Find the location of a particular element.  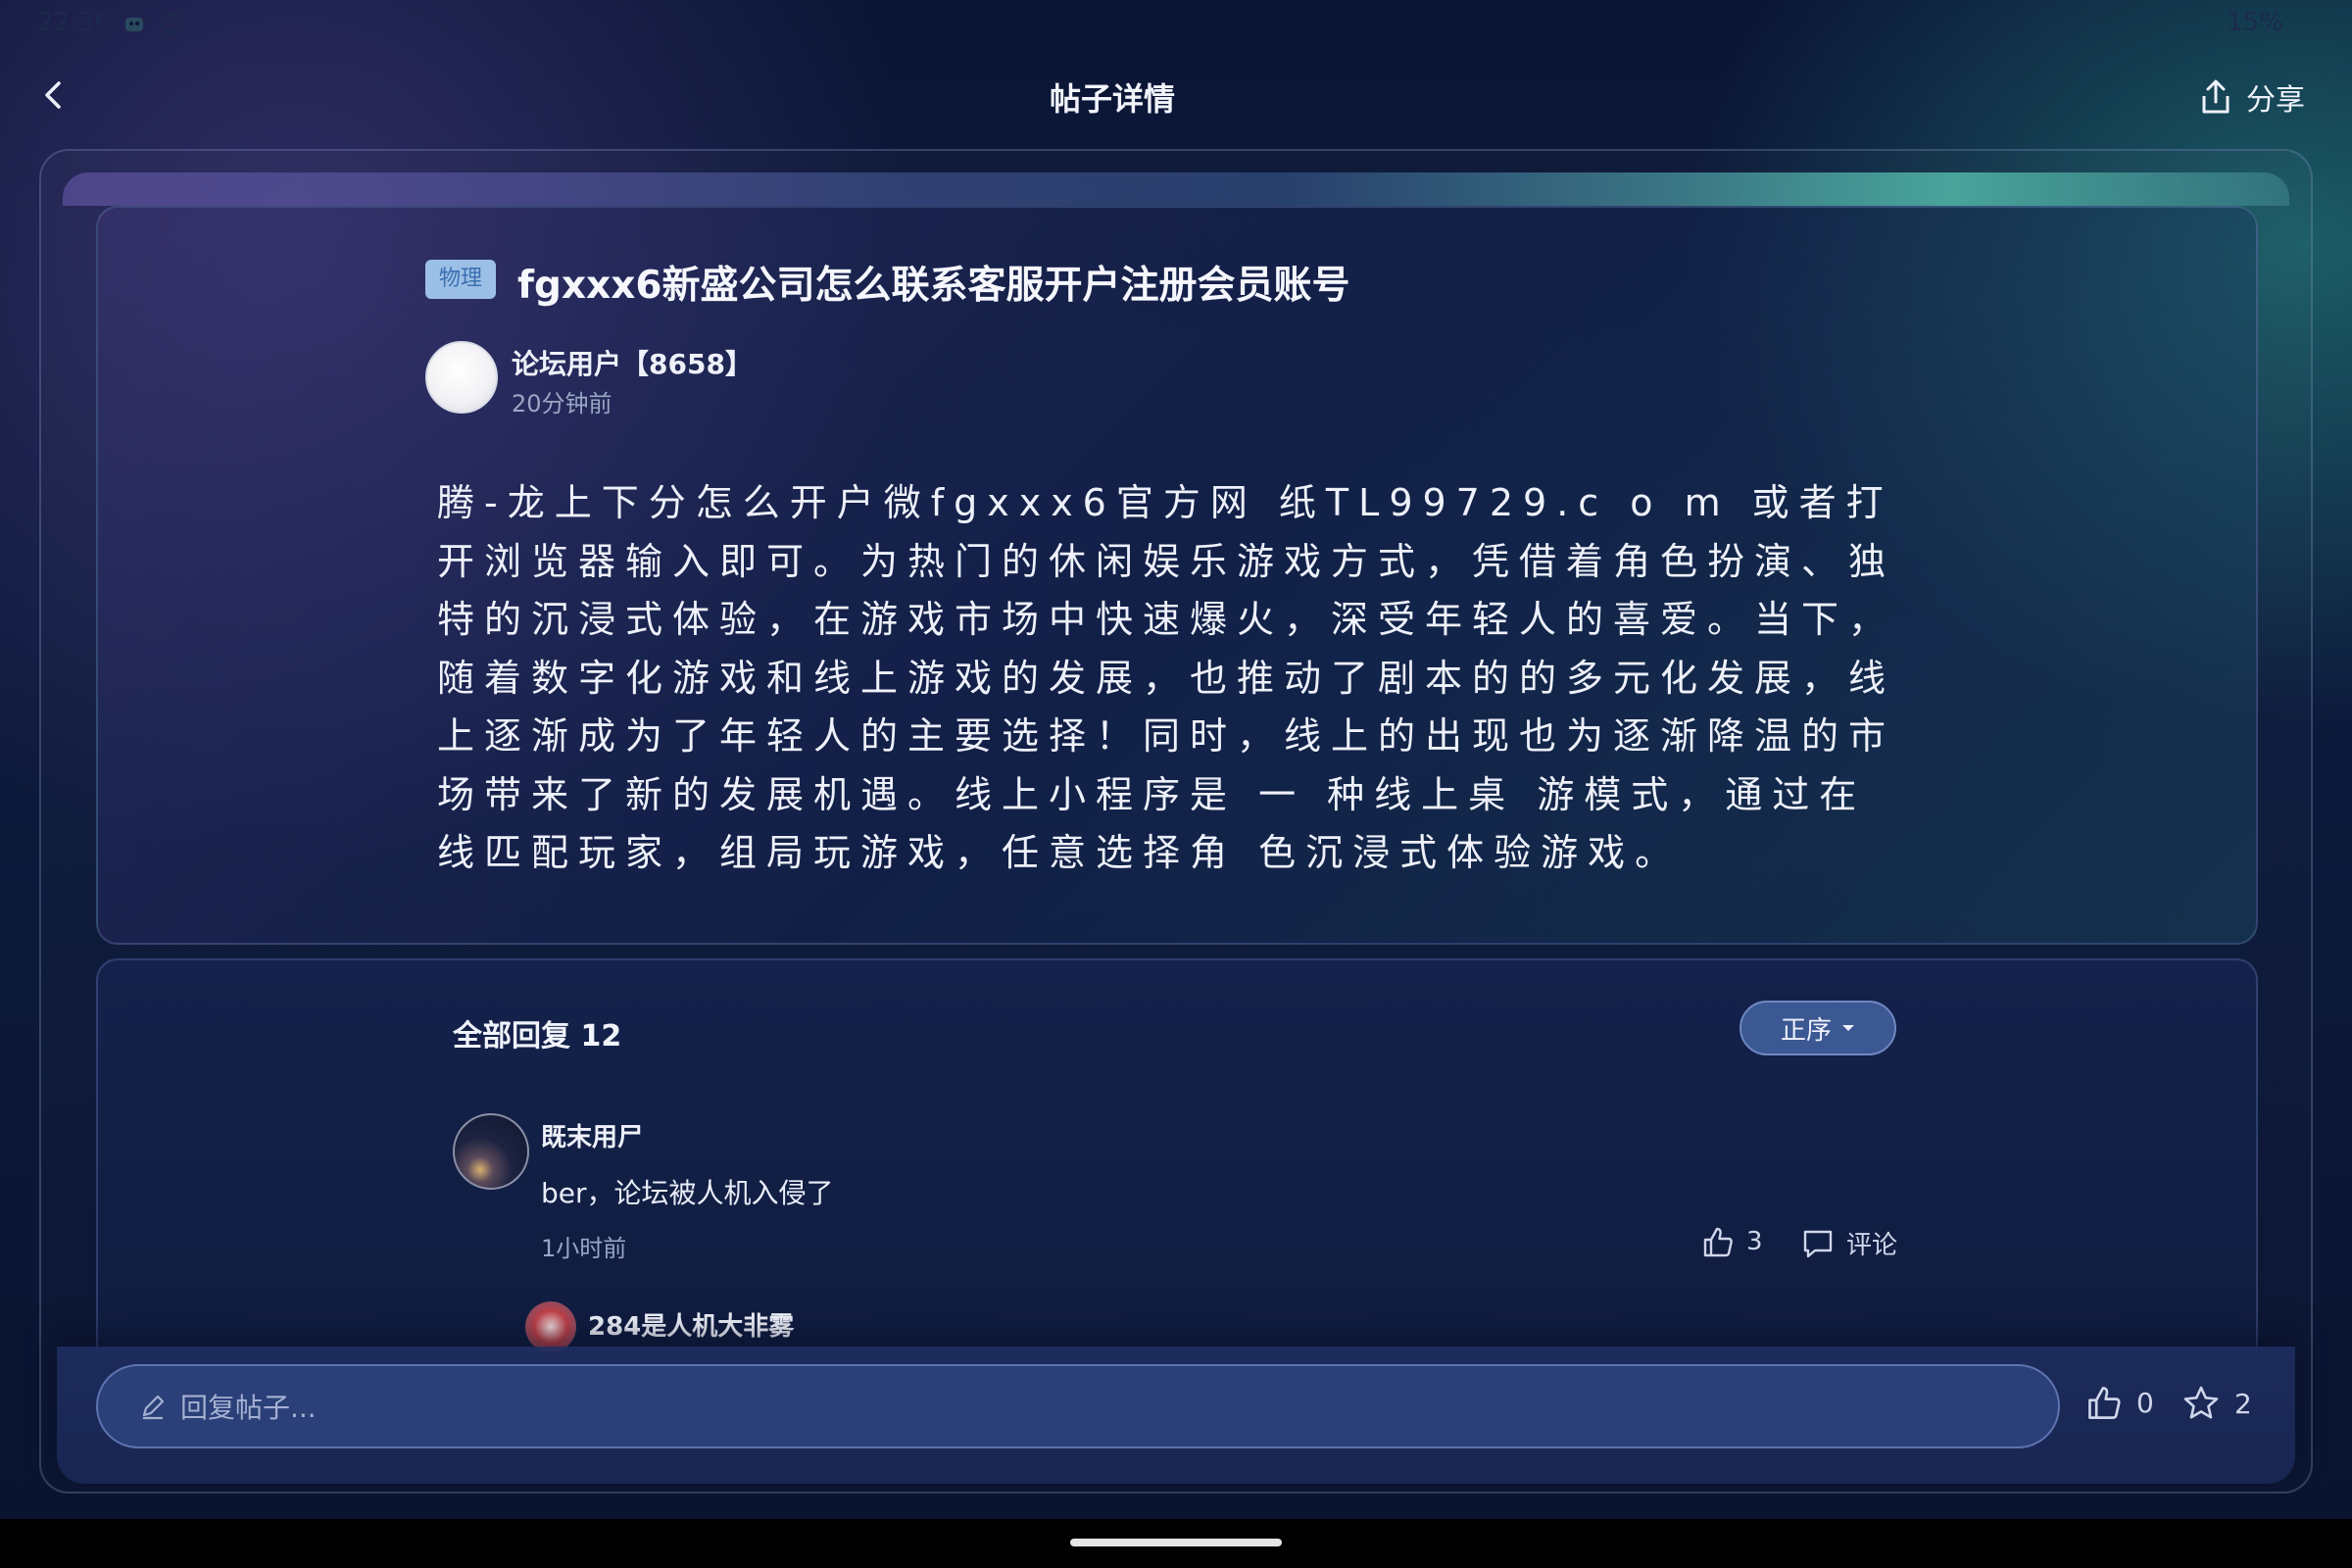

sort-caret-icon is located at coordinates (1848, 1028).